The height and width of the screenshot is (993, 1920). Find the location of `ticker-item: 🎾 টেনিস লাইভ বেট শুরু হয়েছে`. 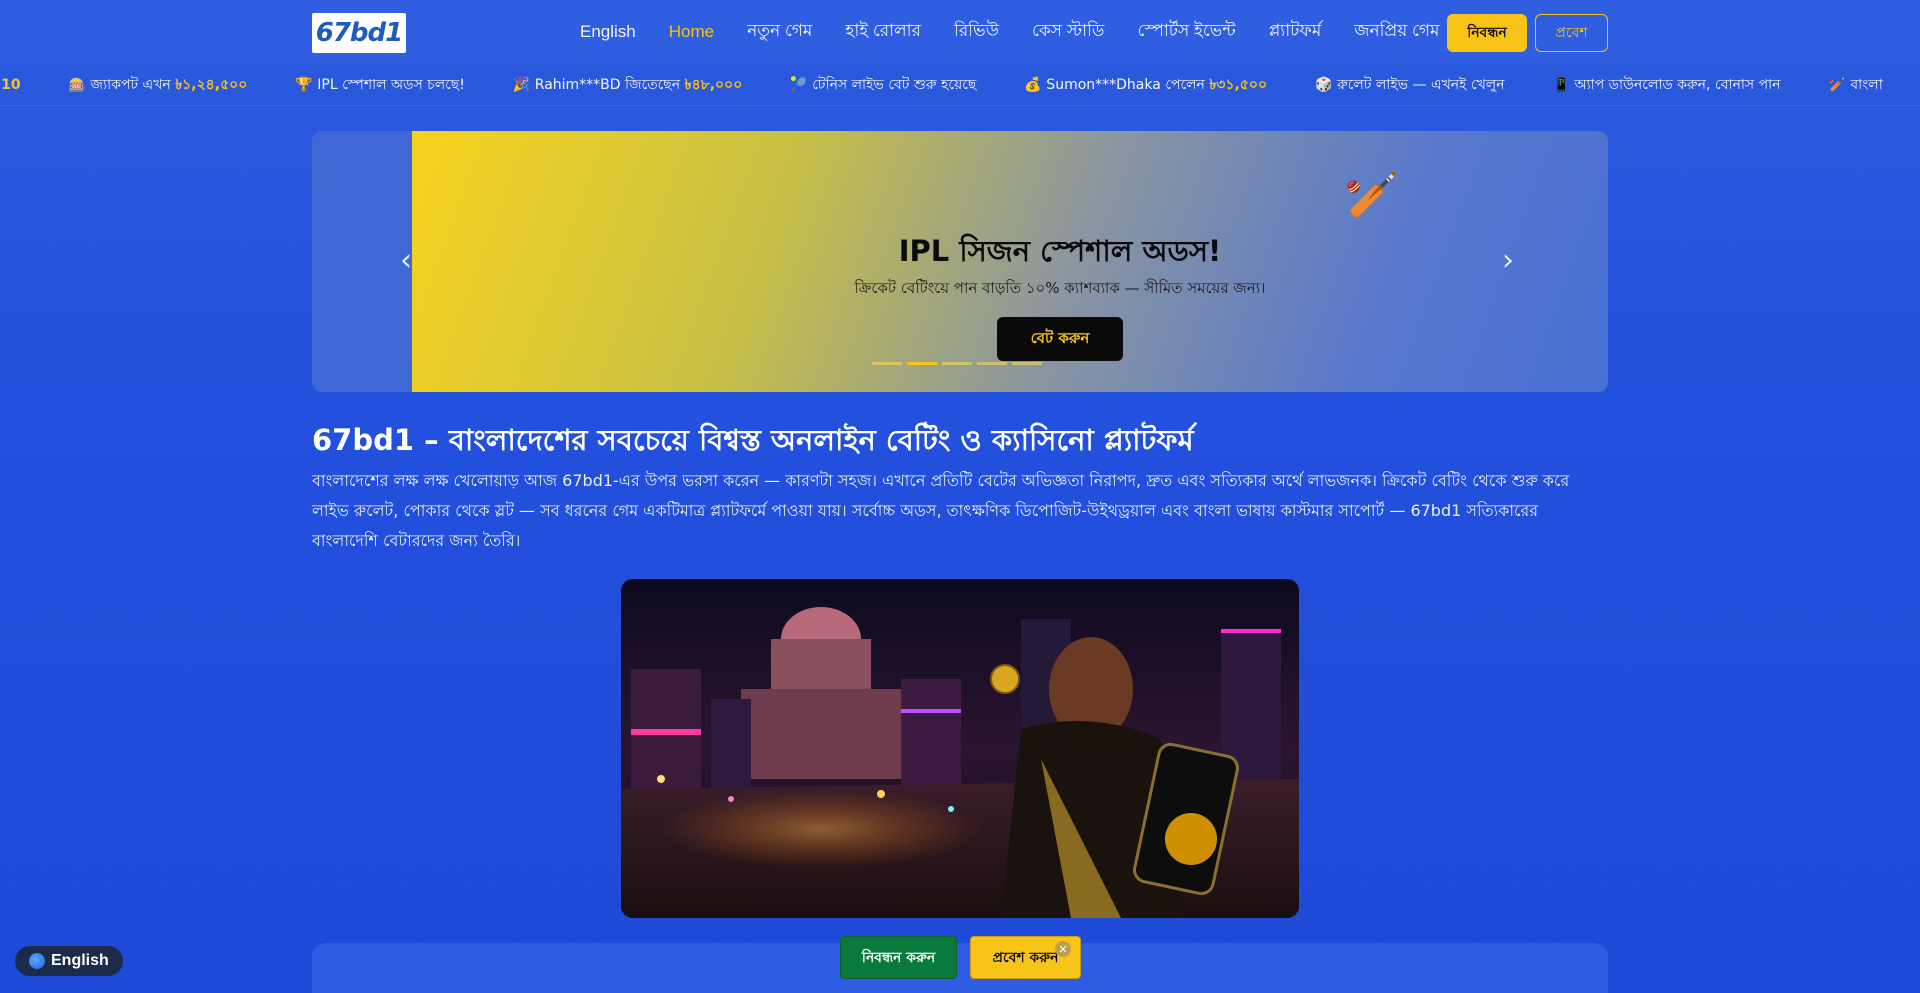

ticker-item: 🎾 টেনিস লাইভ বেট শুরু হয়েছে is located at coordinates (883, 85).